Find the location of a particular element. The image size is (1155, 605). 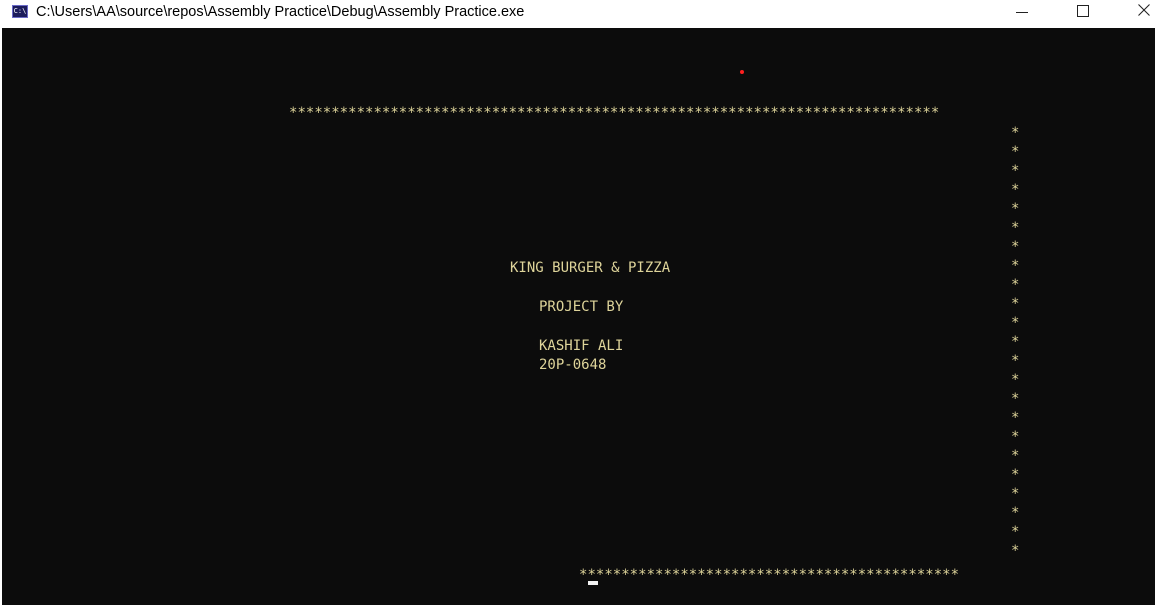

console-app-icon: C:\ is located at coordinates (20, 11).